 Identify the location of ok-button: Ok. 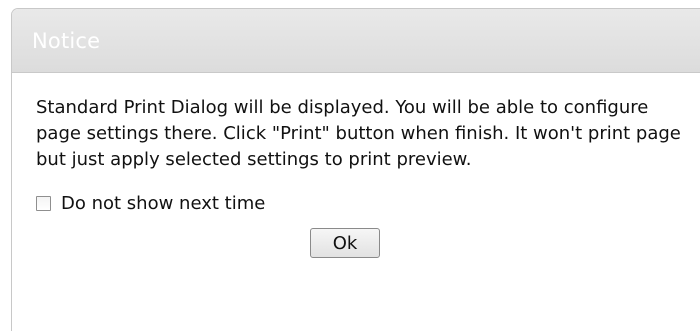
(345, 243).